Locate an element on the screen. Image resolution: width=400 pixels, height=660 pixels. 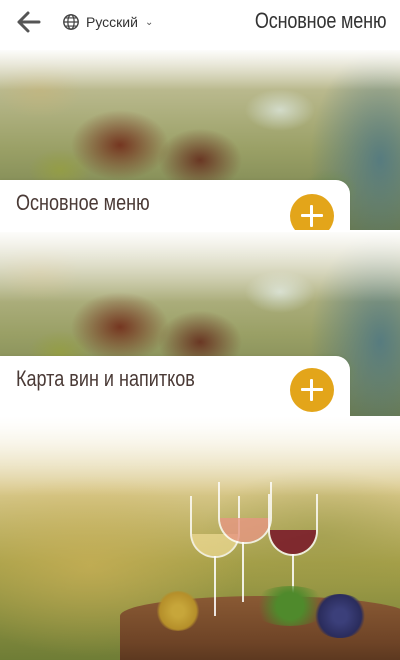
menu-card-label: Основное меню is located at coordinates (83, 202).